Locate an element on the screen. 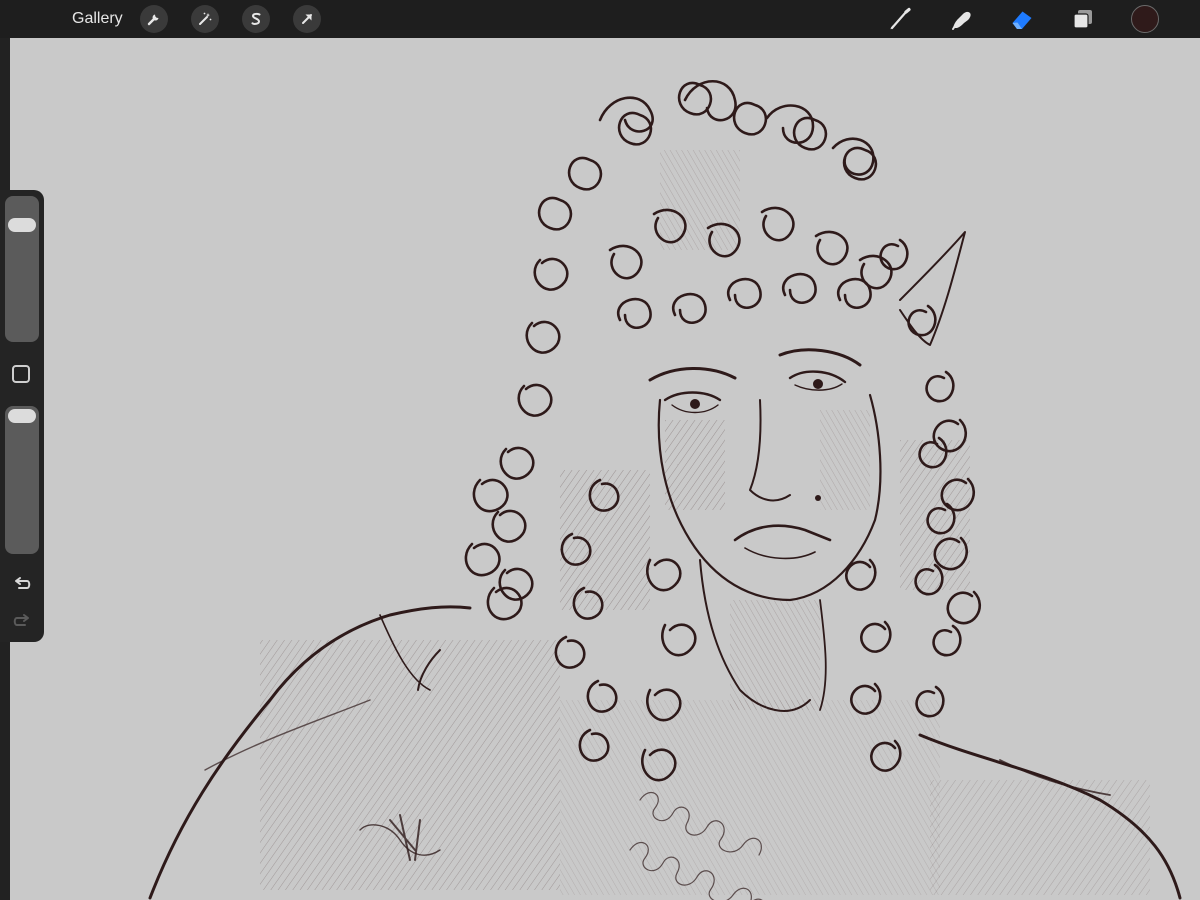  smudge-finger-icon is located at coordinates (961, 20).